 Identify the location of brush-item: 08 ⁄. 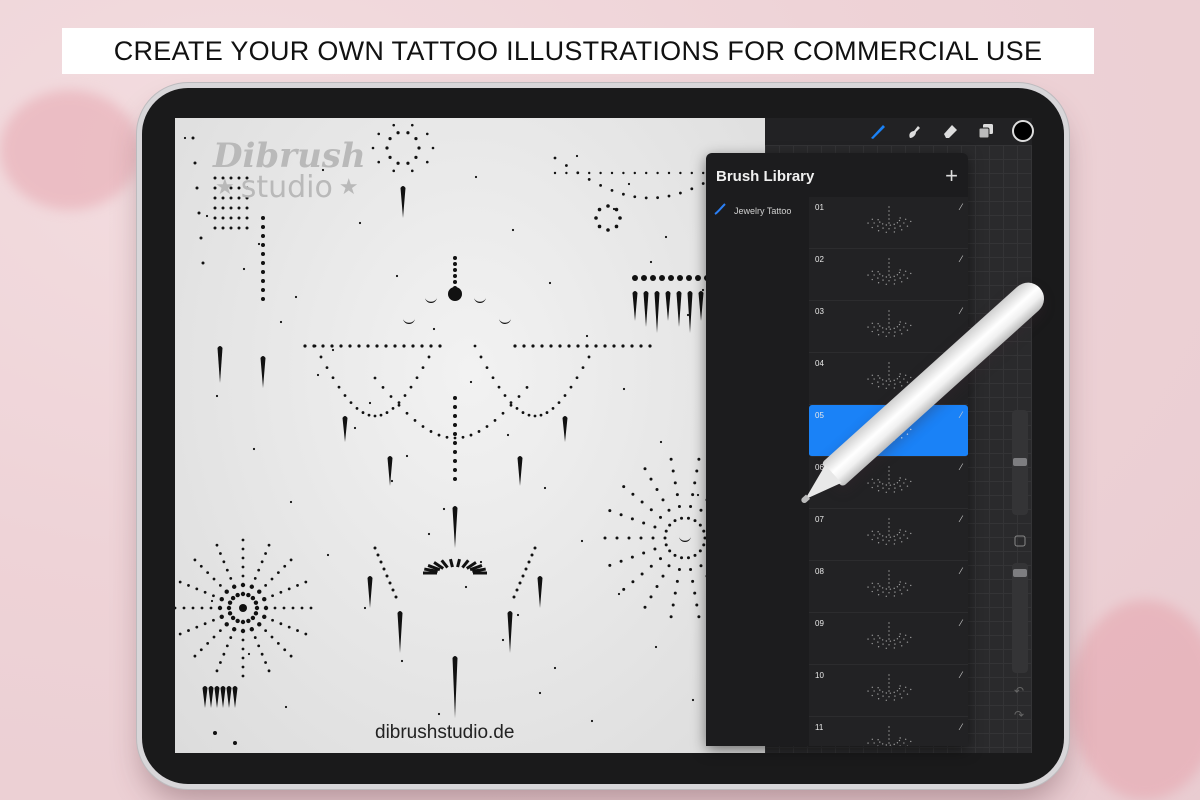
(888, 587).